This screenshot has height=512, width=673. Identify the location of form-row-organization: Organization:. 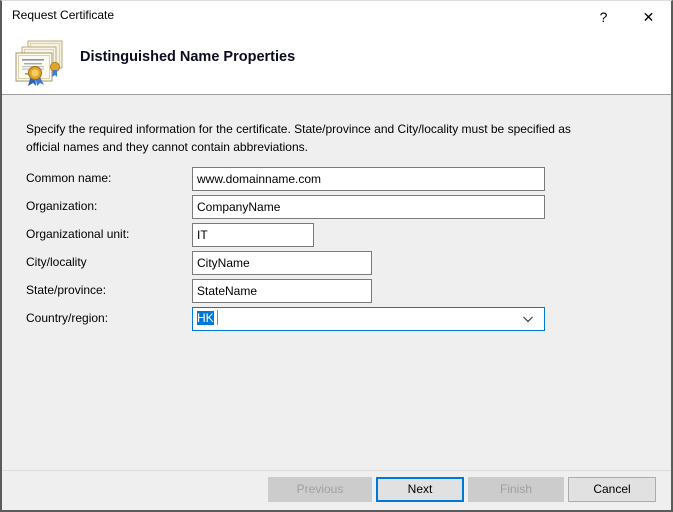
(336, 208).